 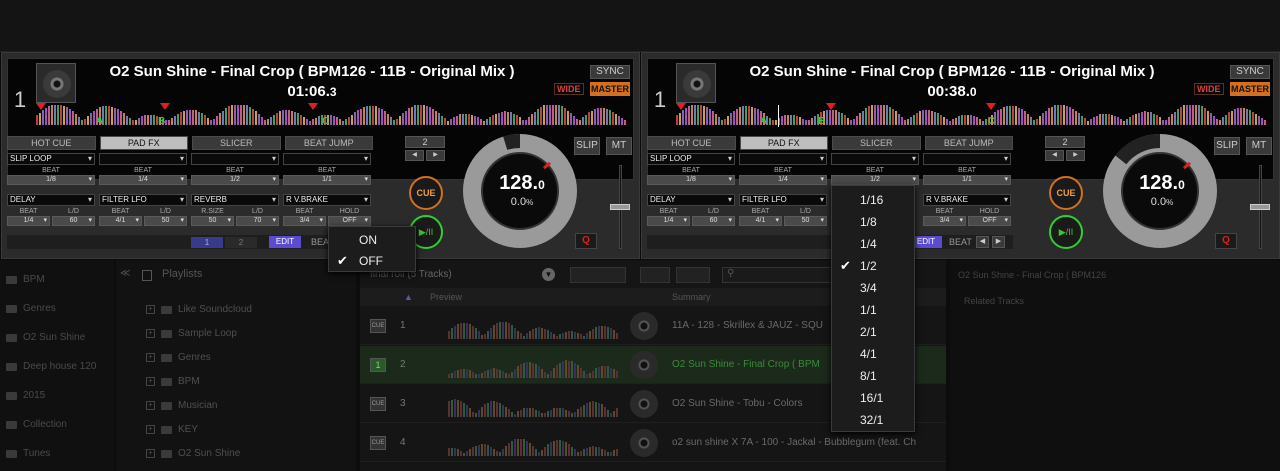 I want to click on beat-option: 16/1, so click(x=873, y=398).